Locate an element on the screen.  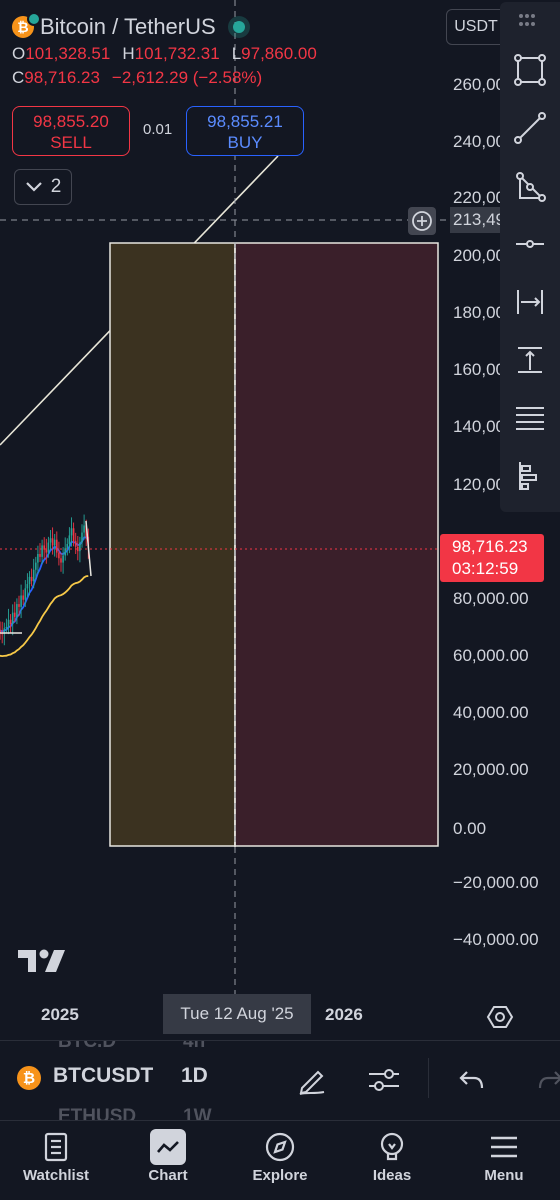
ohlc-value: 101,732.31 is located at coordinates (177, 53).